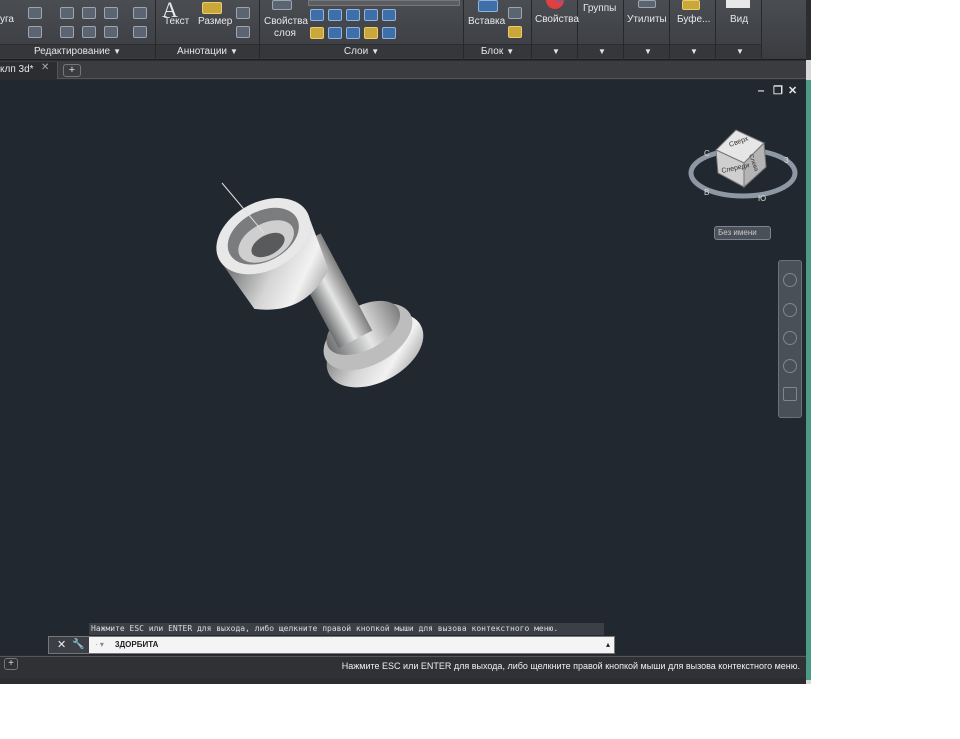 This screenshot has height=739, width=960. I want to click on showmotion-icon, so click(790, 394).